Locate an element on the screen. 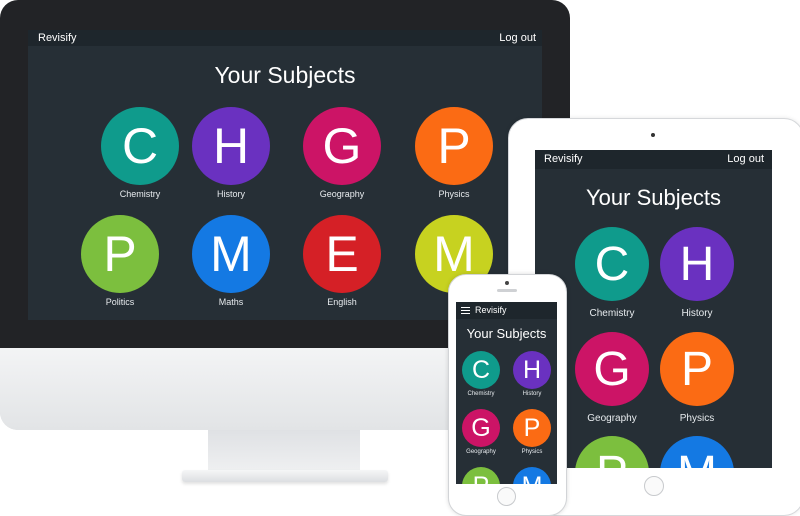 This screenshot has width=800, height=516. subject-label: Maths is located at coordinates (231, 302).